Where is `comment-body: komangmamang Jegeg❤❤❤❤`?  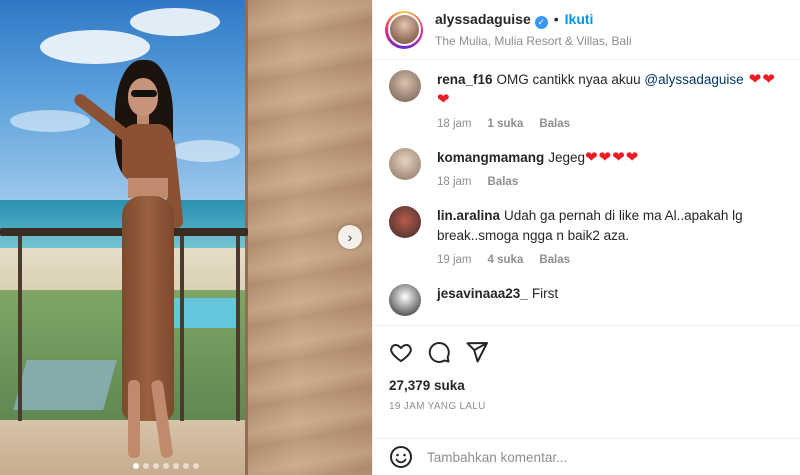 comment-body: komangmamang Jegeg❤❤❤❤ is located at coordinates (538, 158).